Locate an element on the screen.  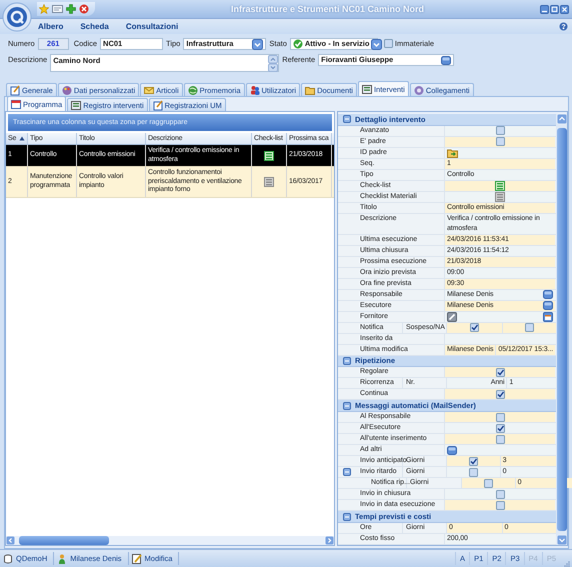
window-title: Infrastrutture e Strumenti NC01 Camino Nord is located at coordinates (328, 9).